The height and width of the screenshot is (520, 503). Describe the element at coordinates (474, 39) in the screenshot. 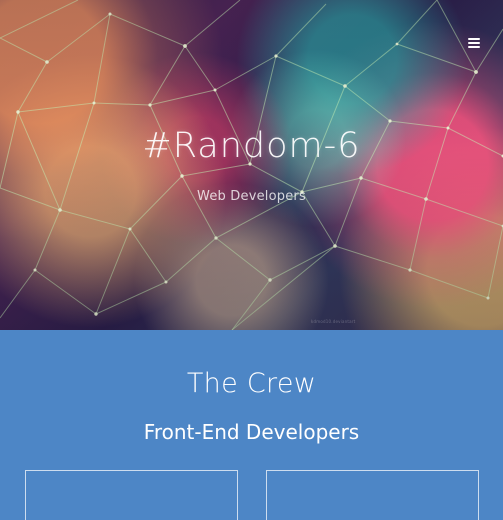

I see `menu-bar-top` at that location.